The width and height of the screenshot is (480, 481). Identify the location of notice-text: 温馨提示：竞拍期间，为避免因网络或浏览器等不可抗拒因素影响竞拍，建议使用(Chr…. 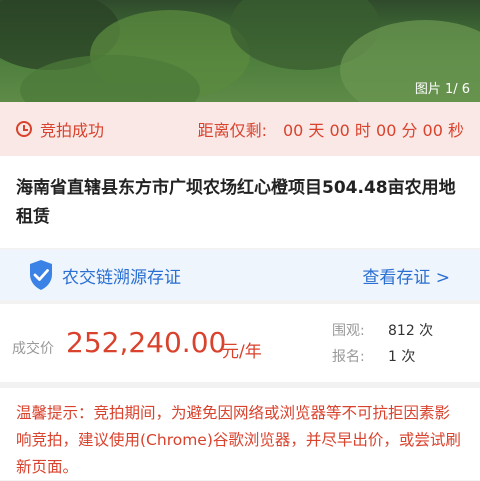
(238, 440).